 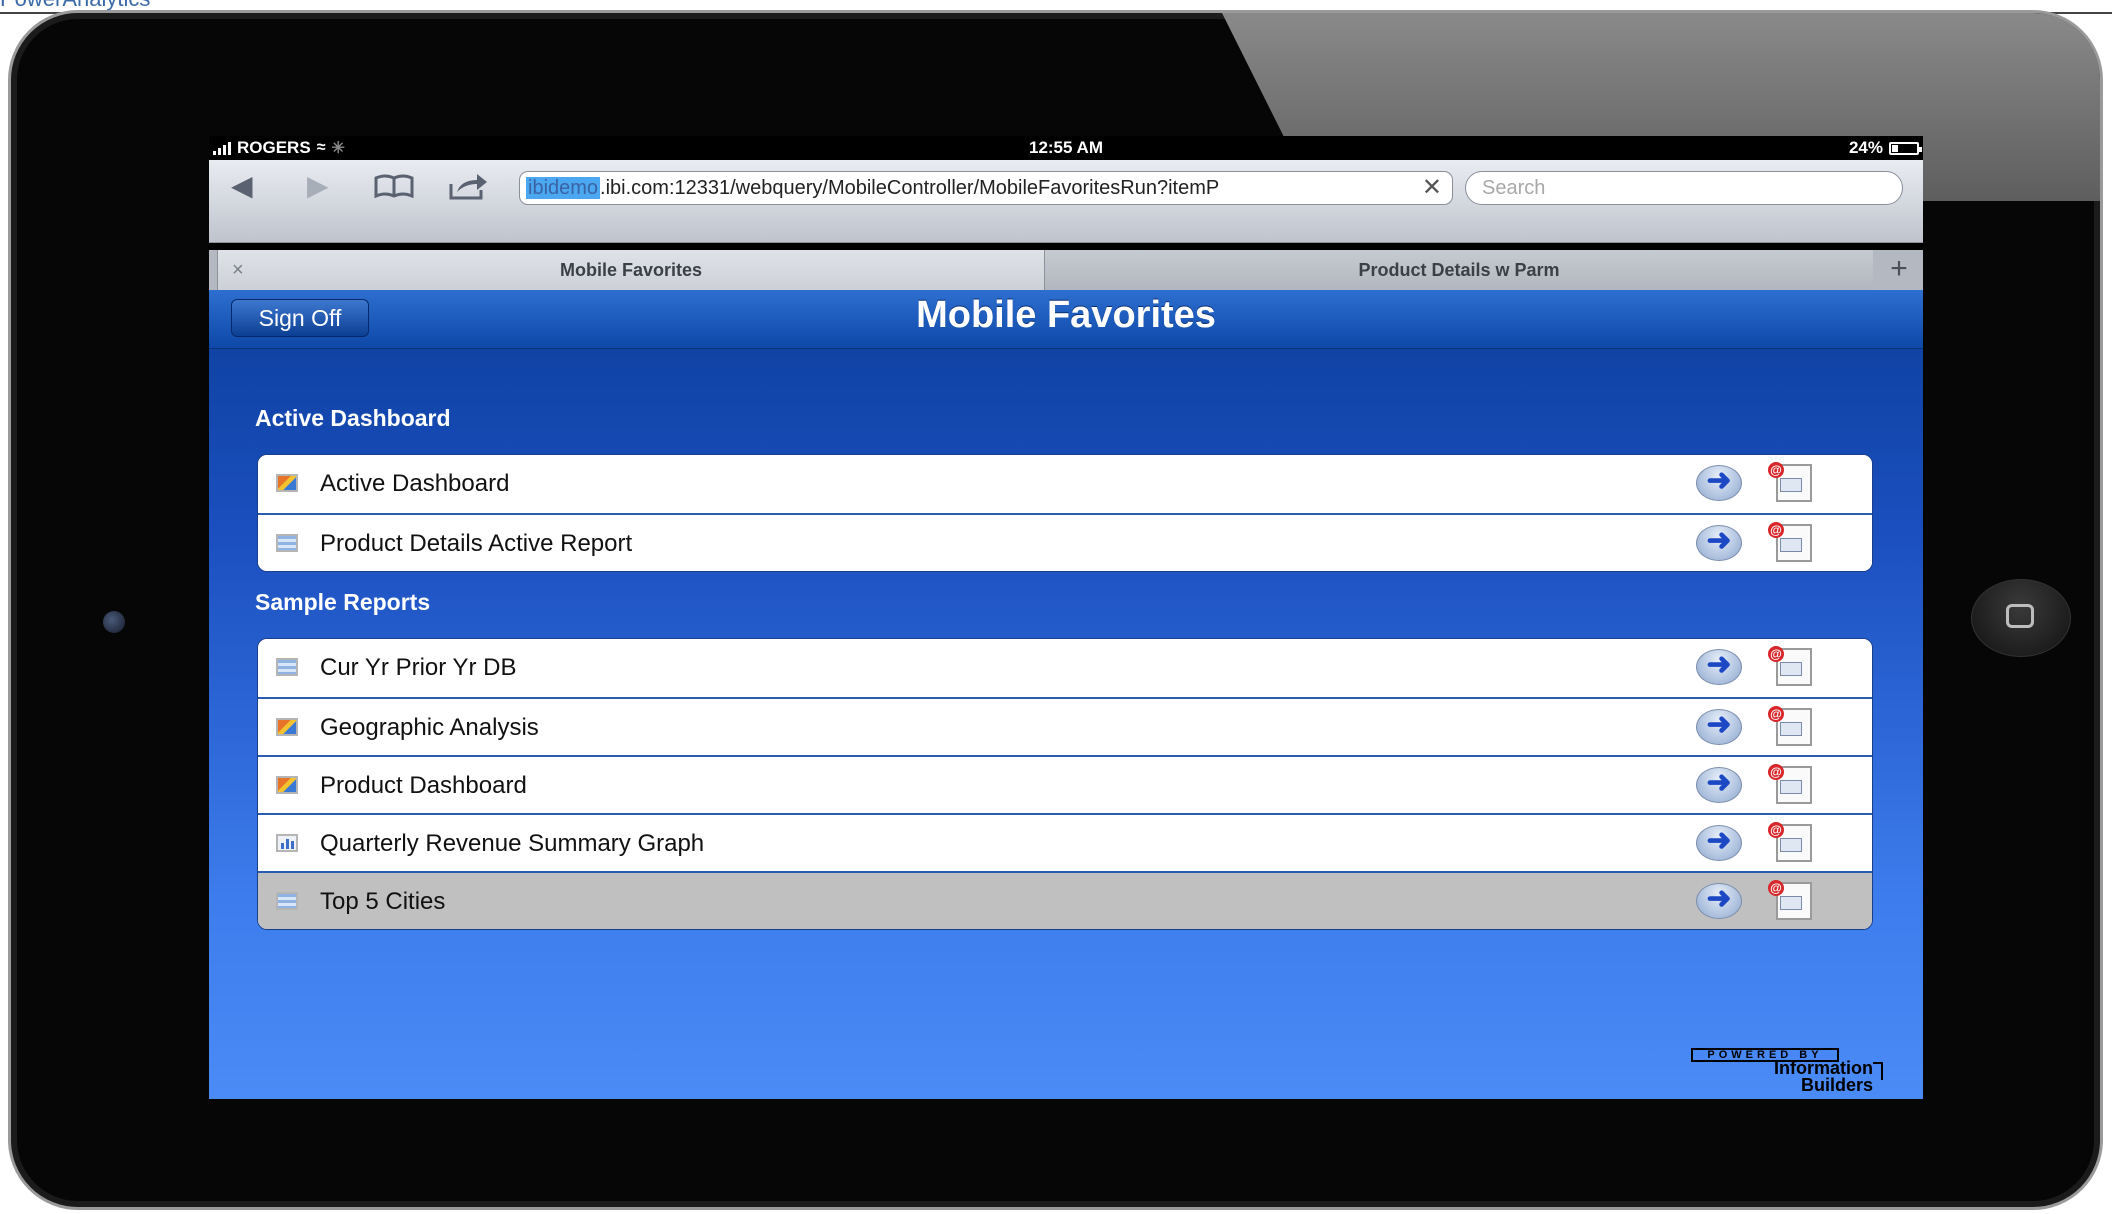 I want to click on home-button, so click(x=2021, y=618).